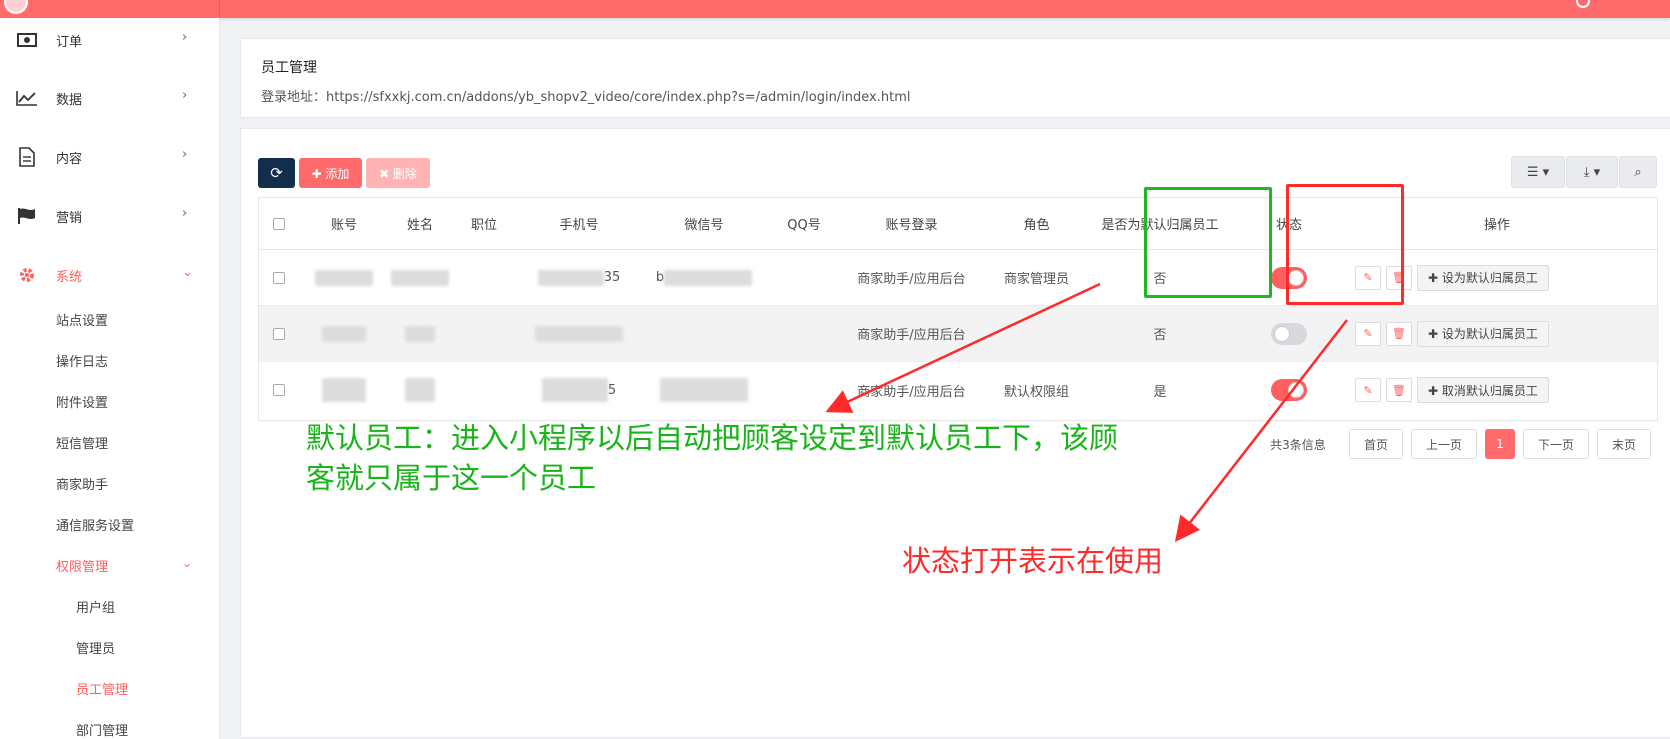  I want to click on prev-page-button: 上一页, so click(1444, 444).